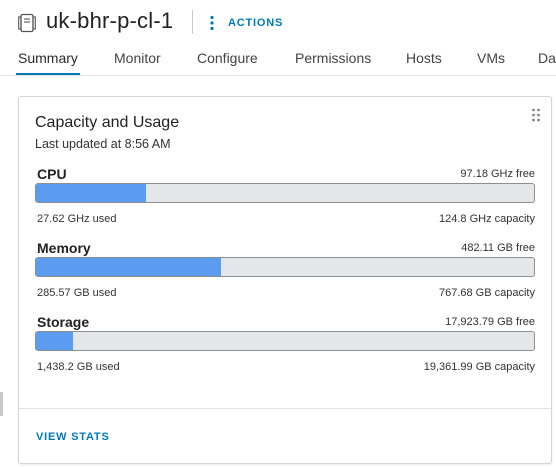 This screenshot has height=467, width=556. Describe the element at coordinates (64, 248) in the screenshot. I see `metric-name: Memory` at that location.